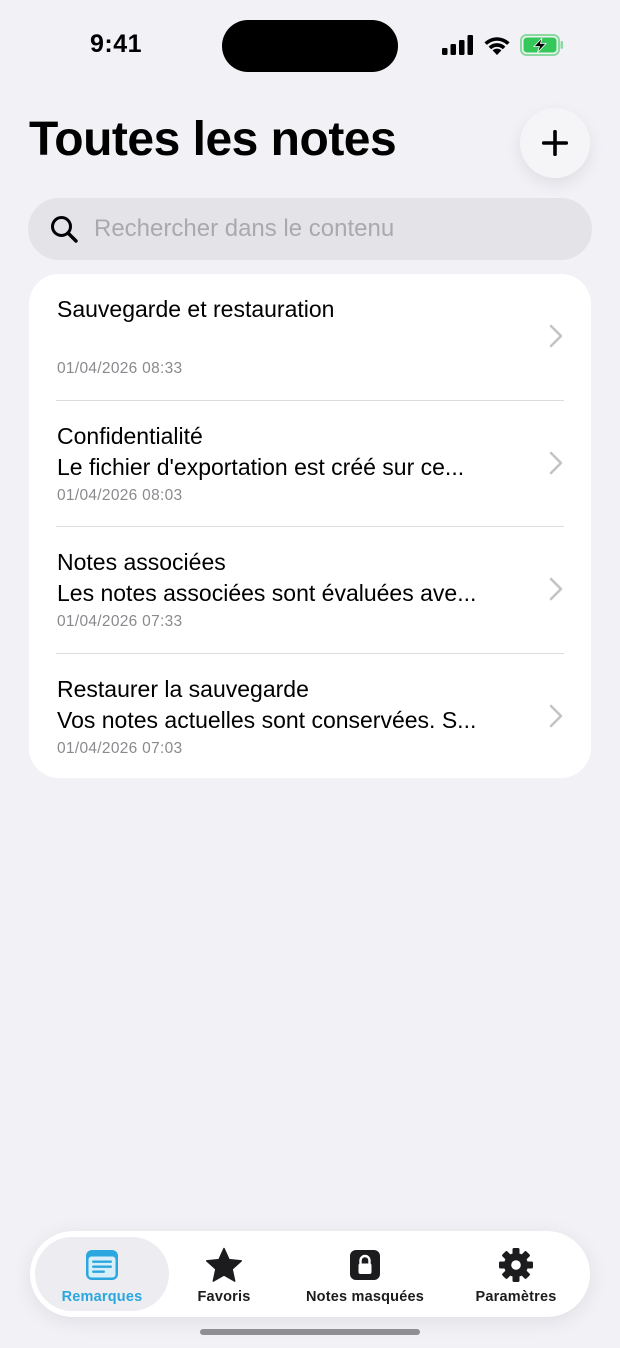 The height and width of the screenshot is (1348, 620). Describe the element at coordinates (116, 44) in the screenshot. I see `status-time: 9:41` at that location.